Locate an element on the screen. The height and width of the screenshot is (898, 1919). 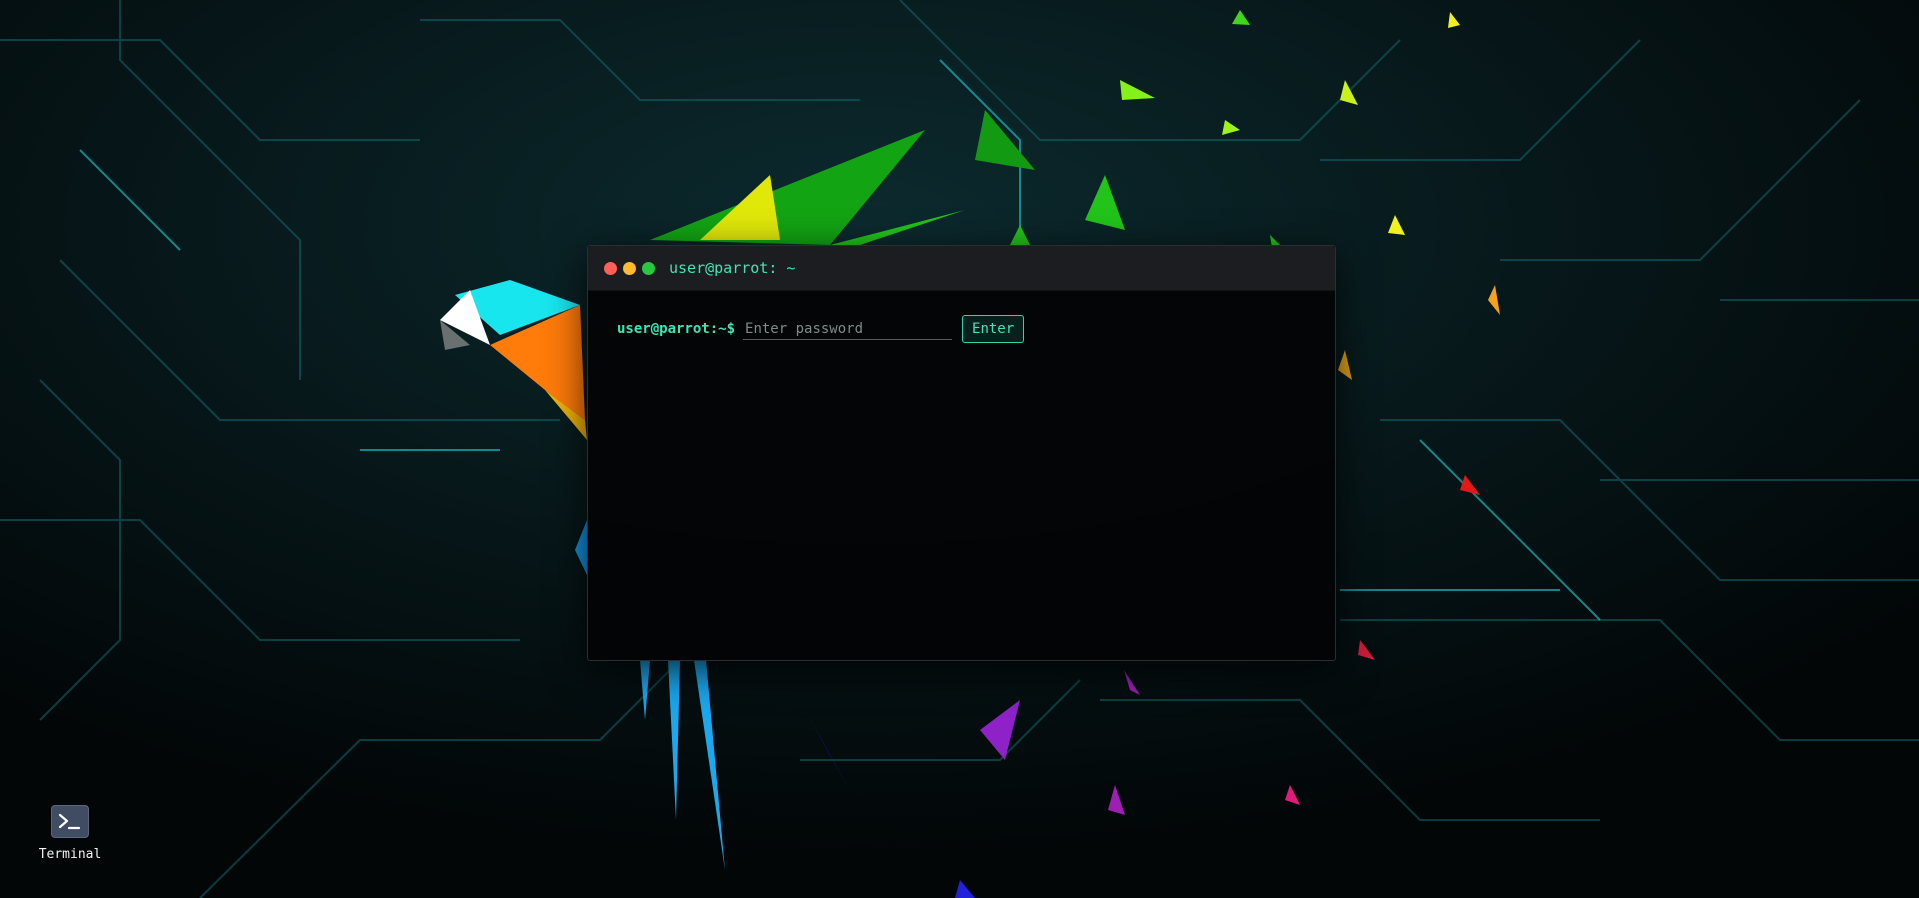
prompt-row: user@parrot:~$ Enter is located at coordinates (961, 329).